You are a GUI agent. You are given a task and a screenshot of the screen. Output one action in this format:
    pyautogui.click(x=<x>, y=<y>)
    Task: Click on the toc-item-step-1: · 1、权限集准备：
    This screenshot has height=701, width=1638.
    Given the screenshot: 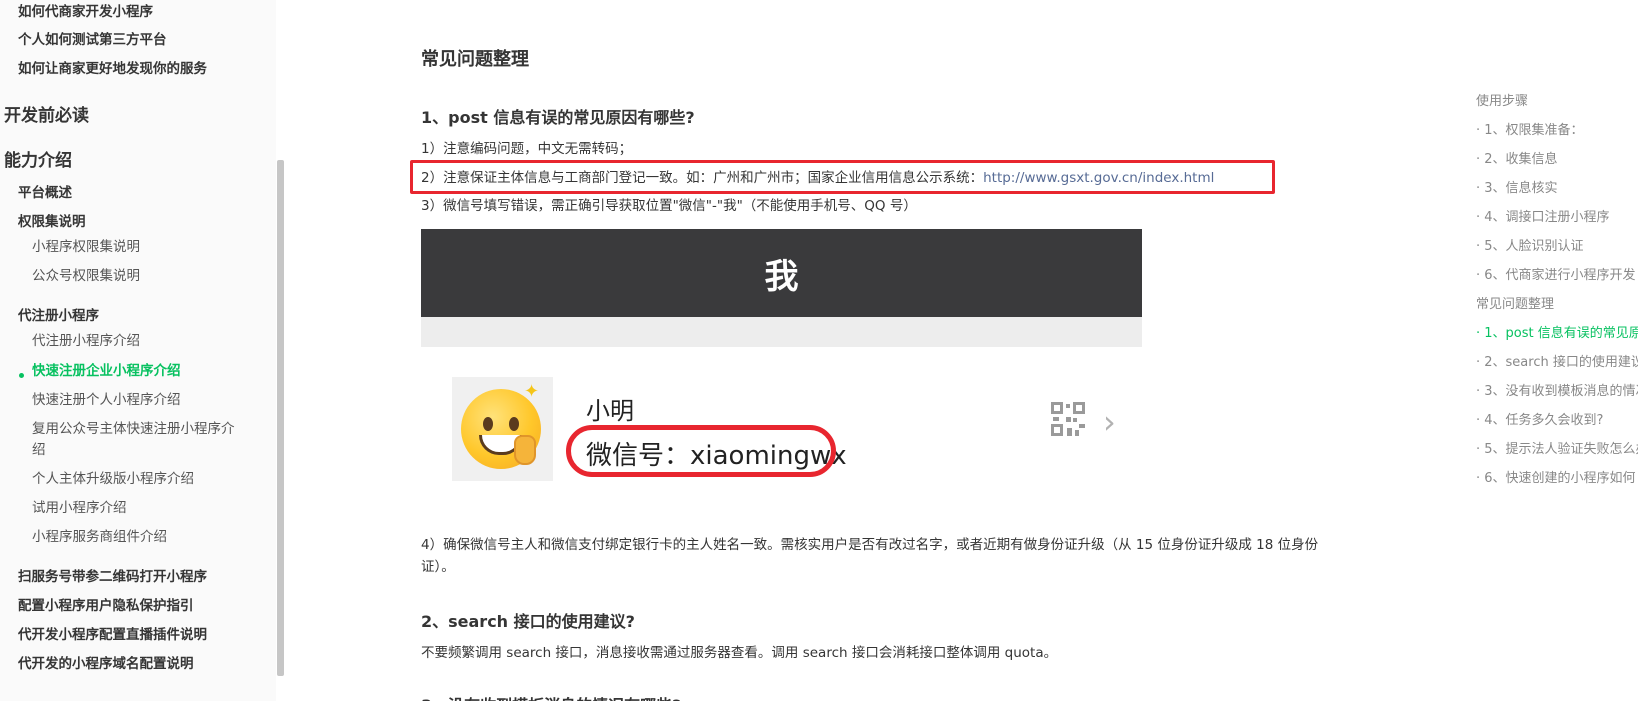 What is the action you would take?
    pyautogui.click(x=1530, y=128)
    